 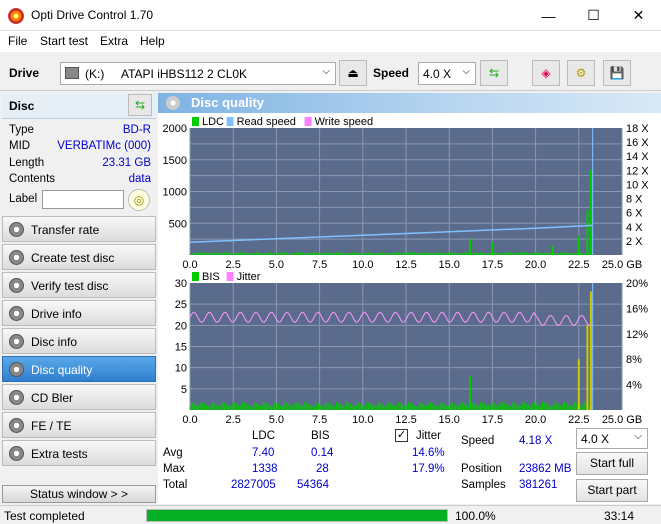 What do you see at coordinates (330, 41) in the screenshot?
I see `menu-bar: File Start test Extra Help` at bounding box center [330, 41].